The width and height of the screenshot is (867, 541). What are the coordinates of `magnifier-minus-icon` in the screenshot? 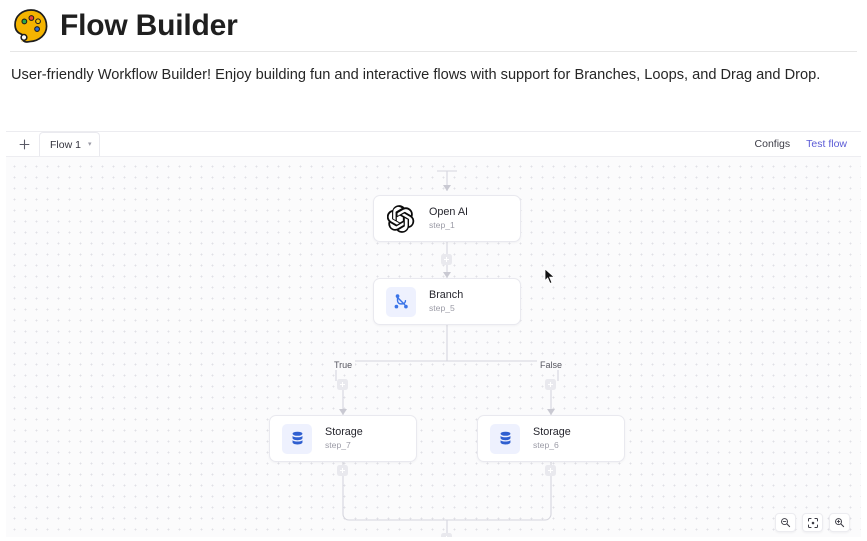 It's located at (786, 523).